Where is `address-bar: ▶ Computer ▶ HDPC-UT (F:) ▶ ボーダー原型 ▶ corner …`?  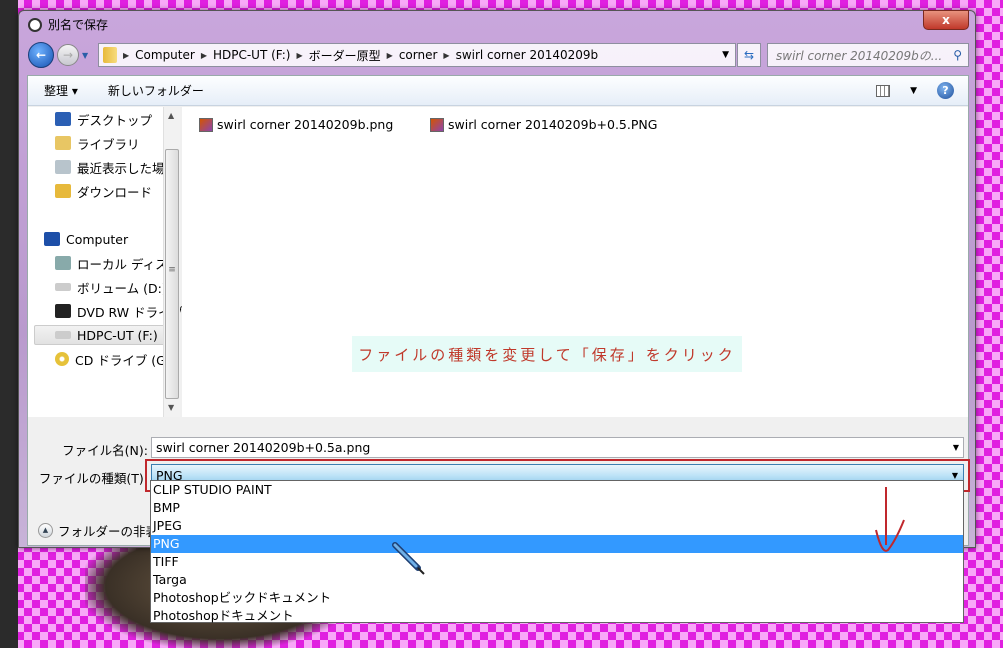
address-bar: ▶ Computer ▶ HDPC-UT (F:) ▶ ボーダー原型 ▶ corner … is located at coordinates (417, 55).